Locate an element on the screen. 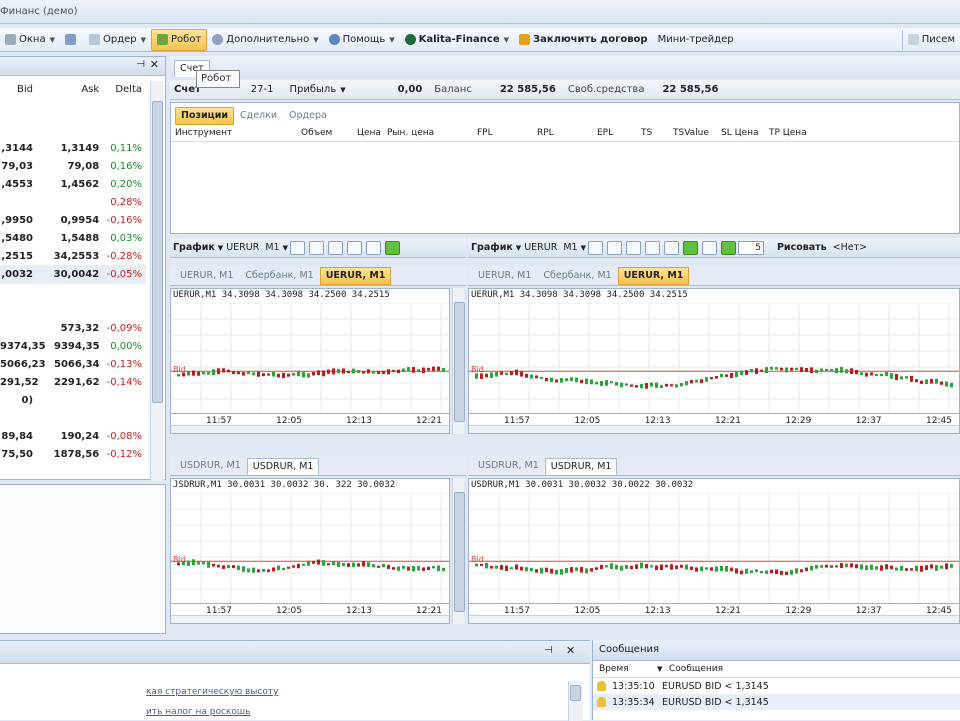 This screenshot has height=721, width=960. quote-row: 573,32 -0,09% is located at coordinates (73, 328).